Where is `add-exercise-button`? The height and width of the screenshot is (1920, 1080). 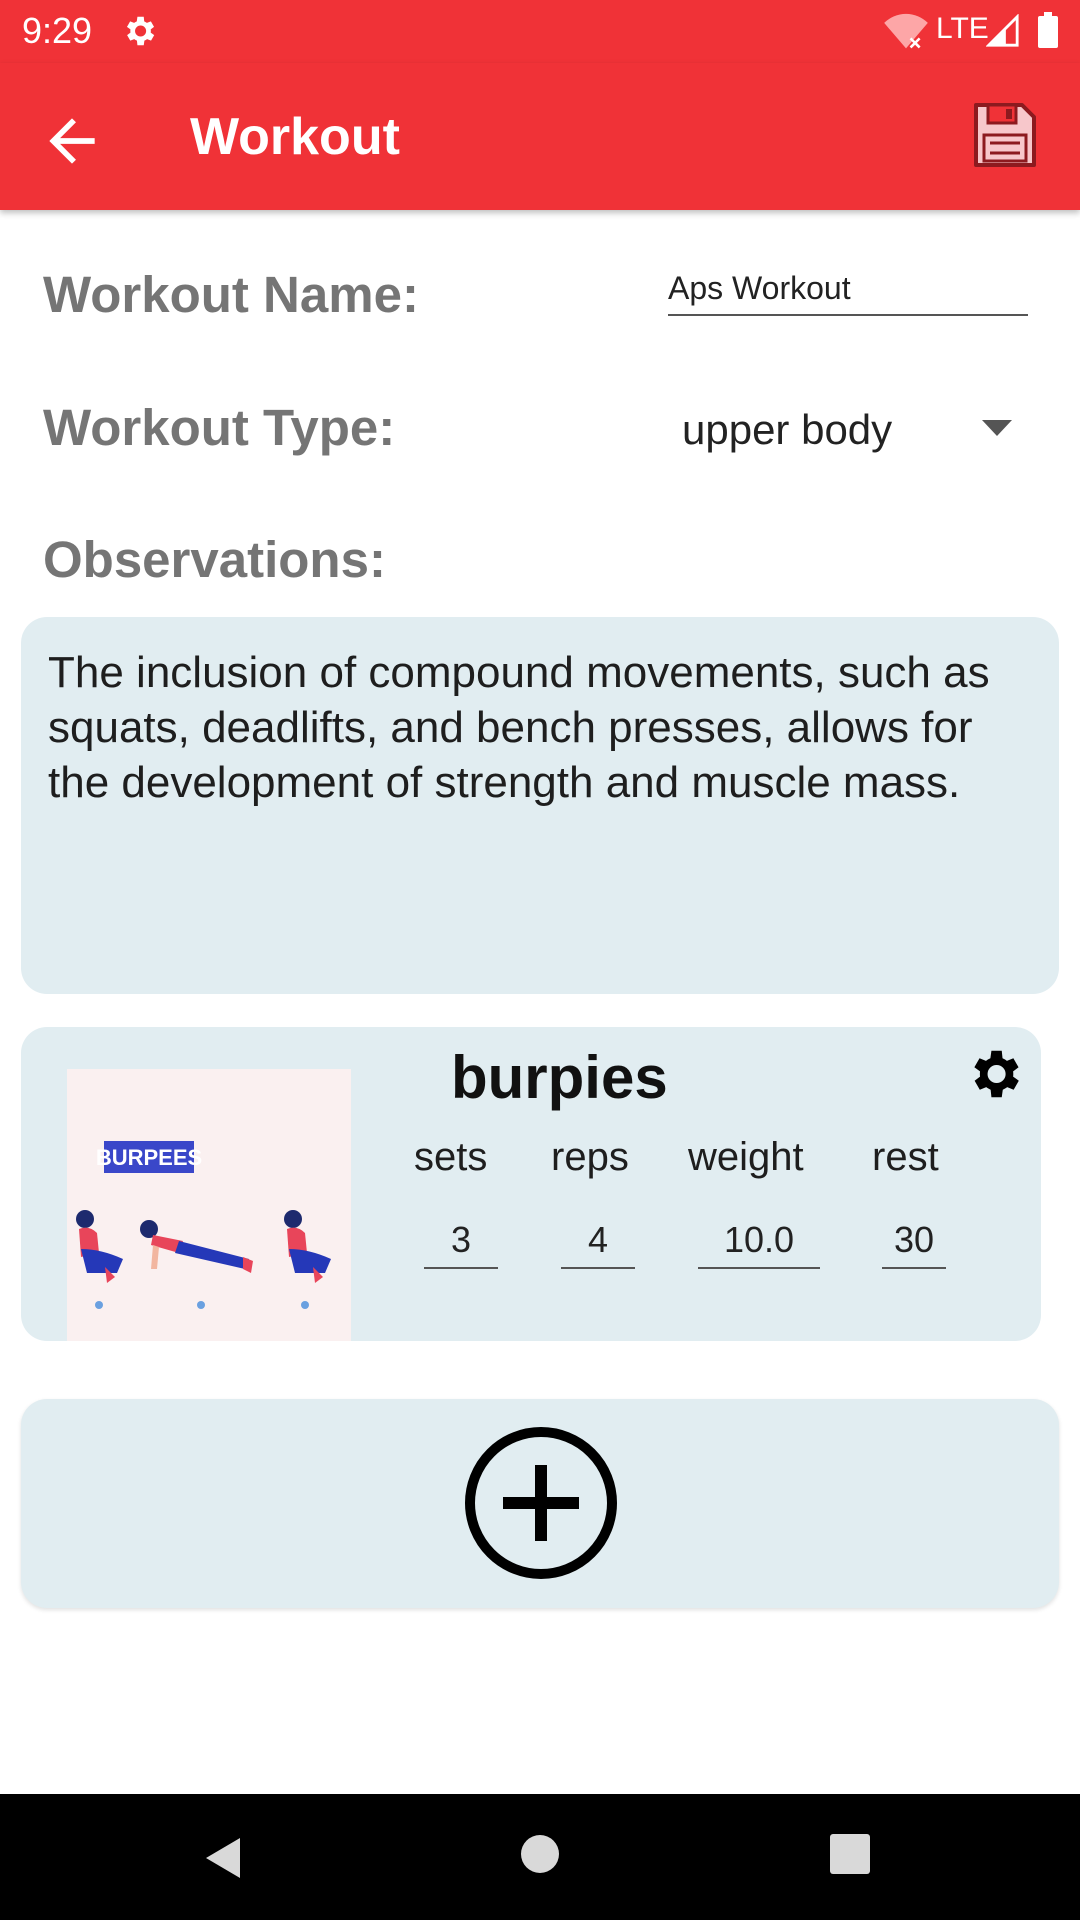
add-exercise-button is located at coordinates (540, 1503).